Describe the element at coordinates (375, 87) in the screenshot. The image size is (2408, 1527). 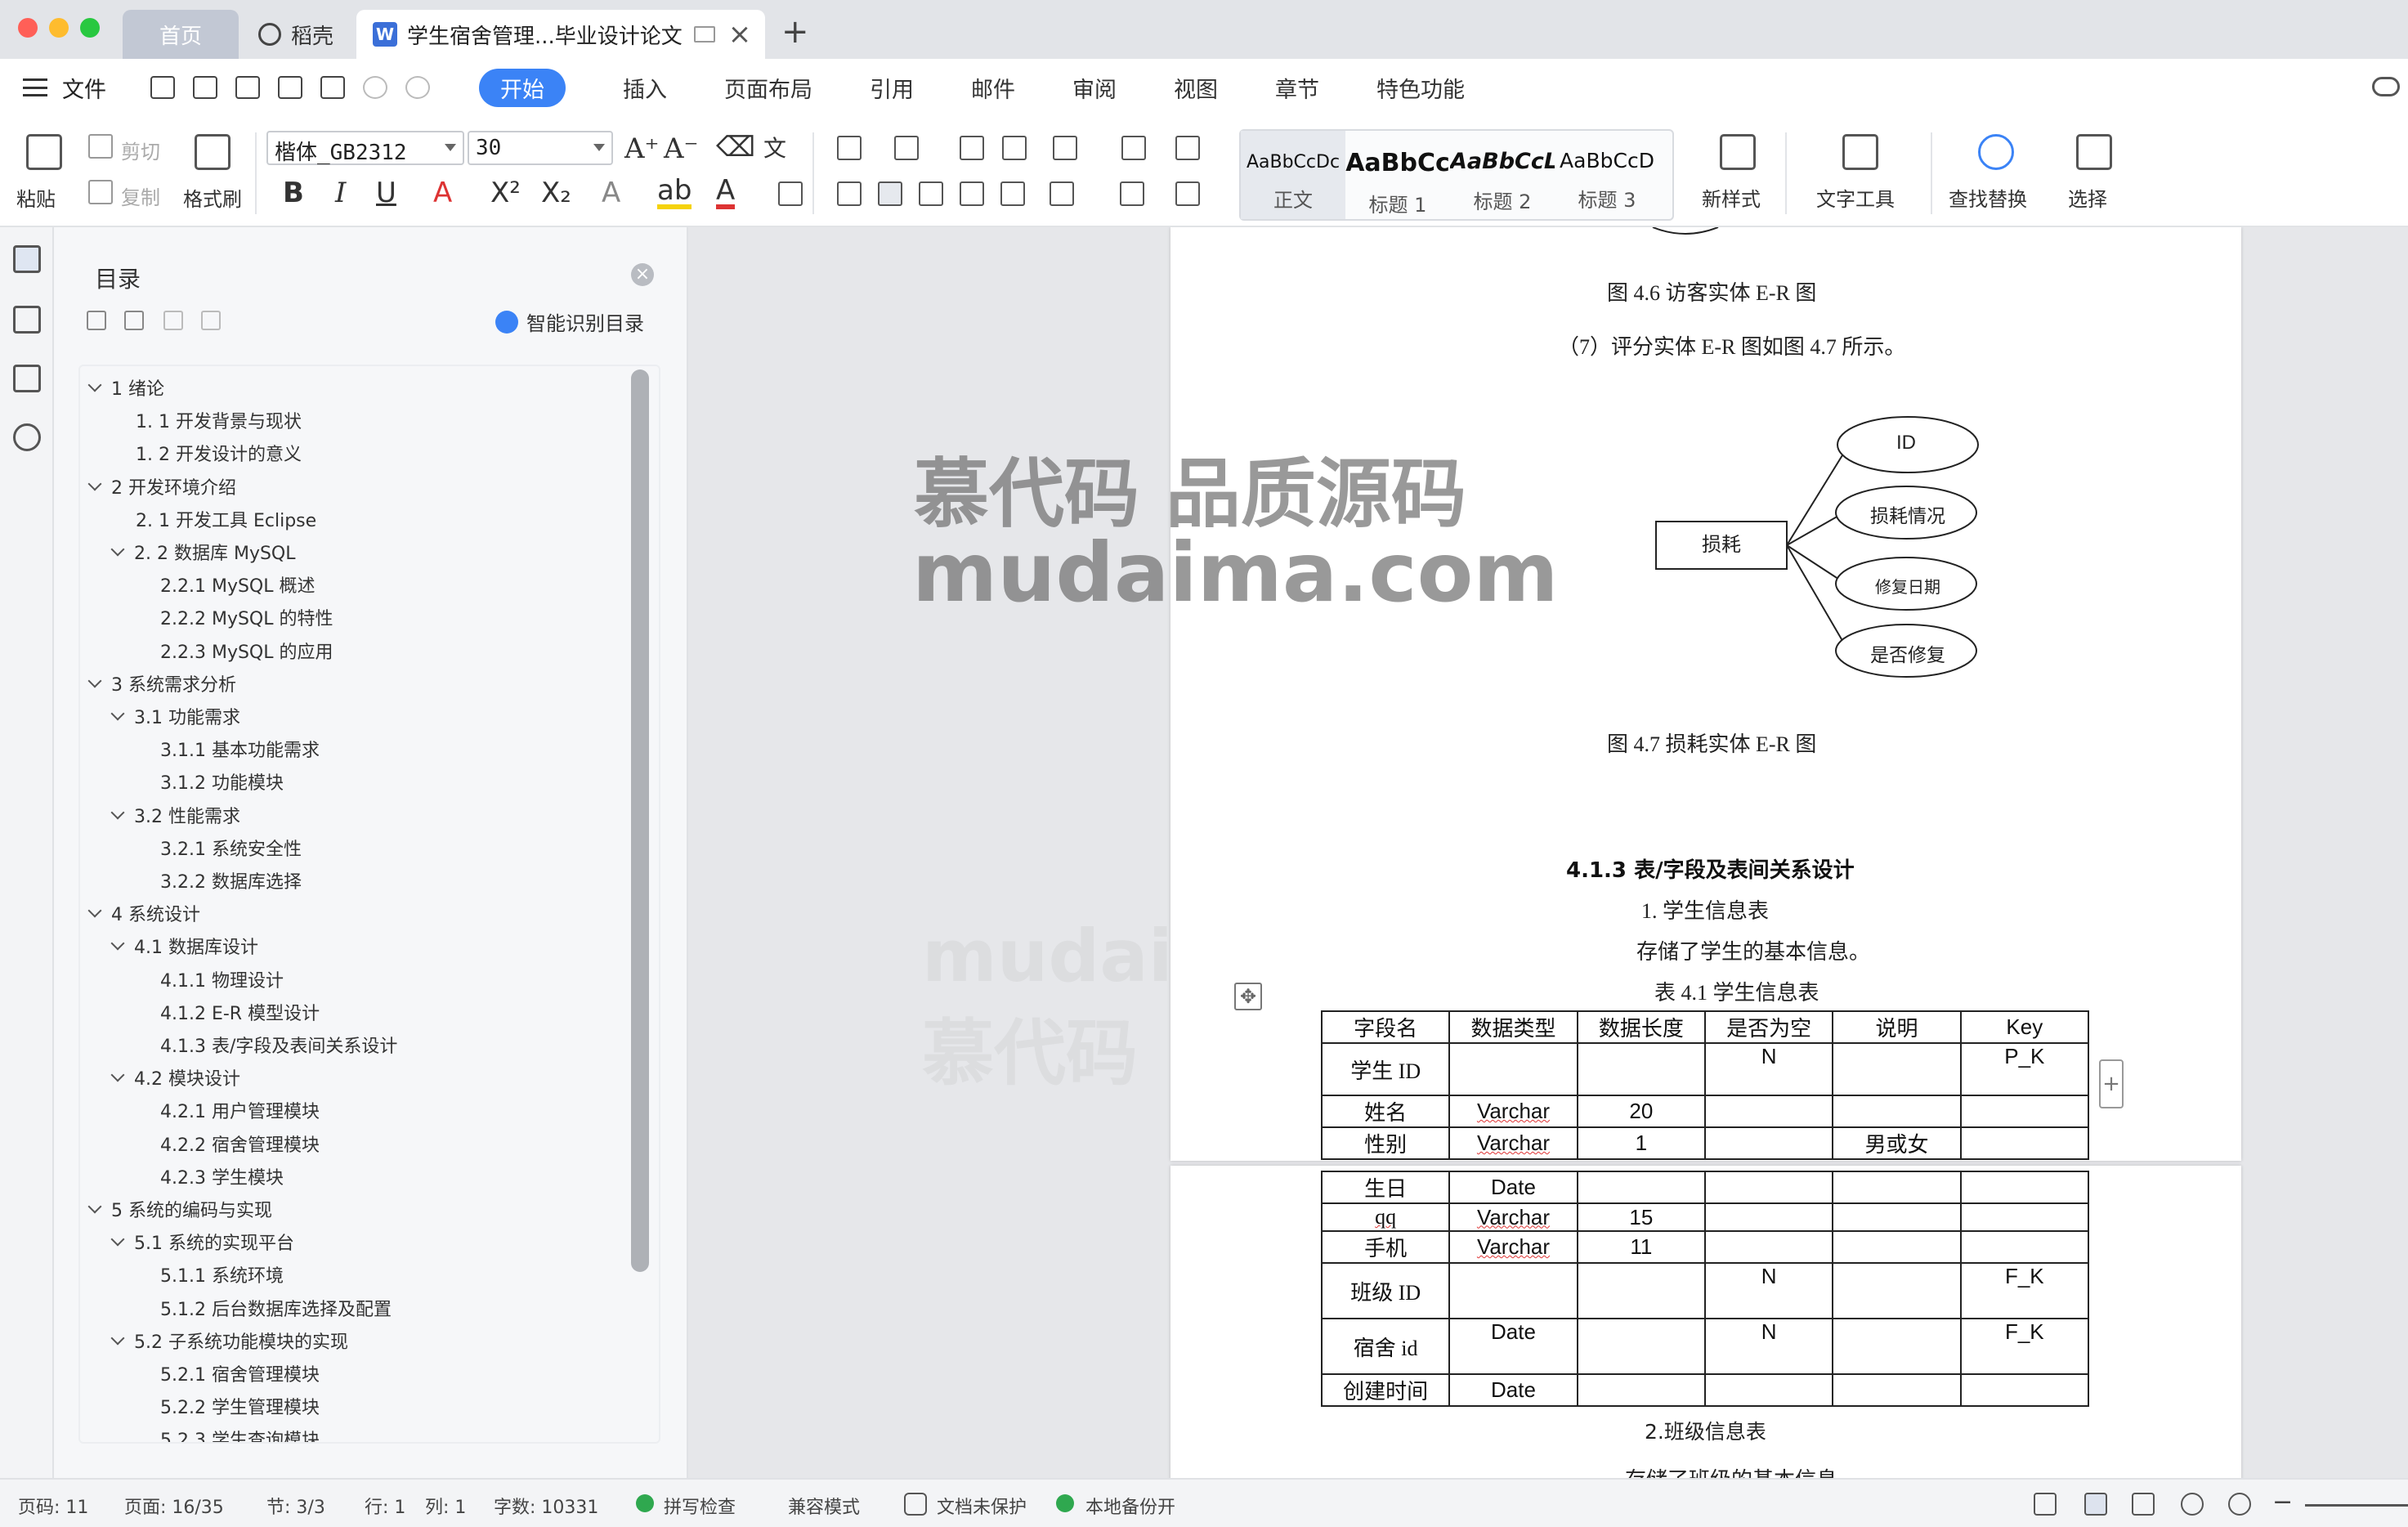
I see `undo-icon` at that location.